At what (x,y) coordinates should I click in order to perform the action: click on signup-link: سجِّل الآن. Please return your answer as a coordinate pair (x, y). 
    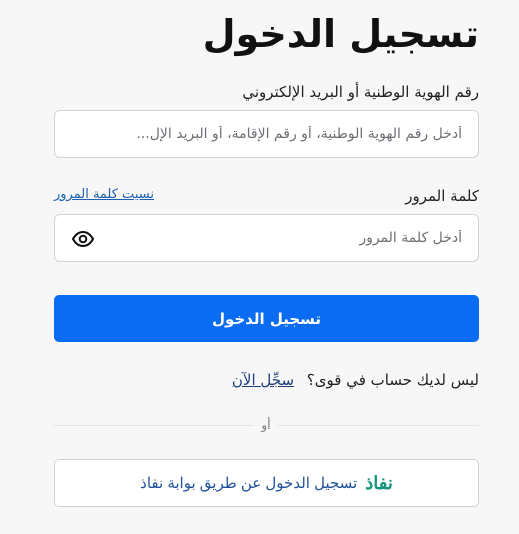
    Looking at the image, I should click on (263, 380).